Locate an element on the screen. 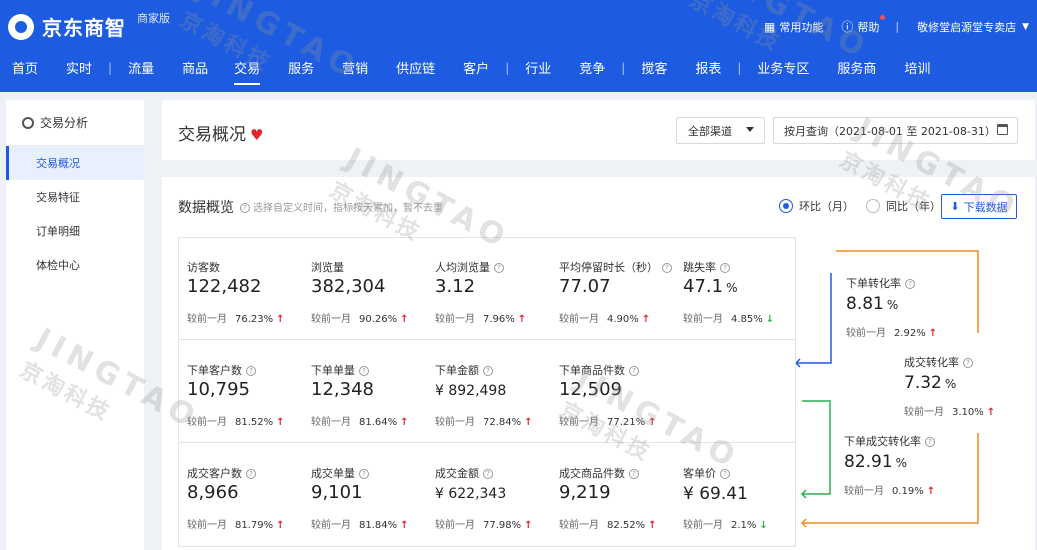 The width and height of the screenshot is (1037, 550). download-data-button: ⬇ 下载数据 is located at coordinates (979, 206).